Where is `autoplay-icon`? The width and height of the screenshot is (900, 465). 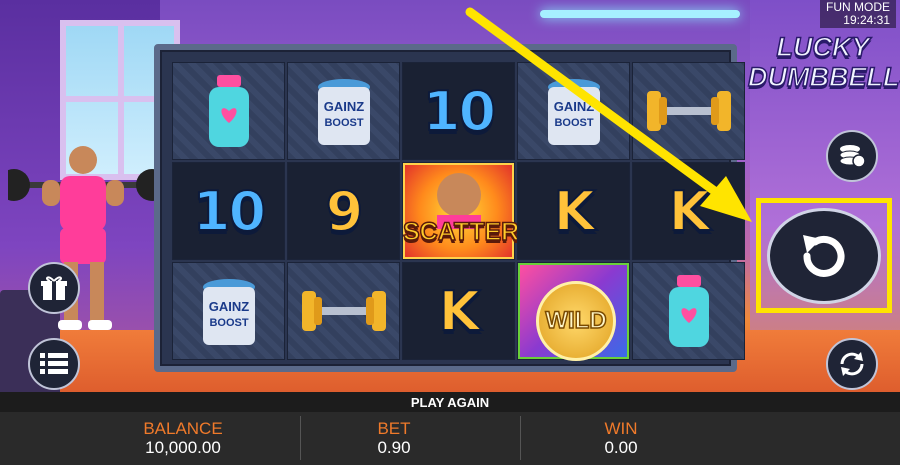
autoplay-icon is located at coordinates (852, 364).